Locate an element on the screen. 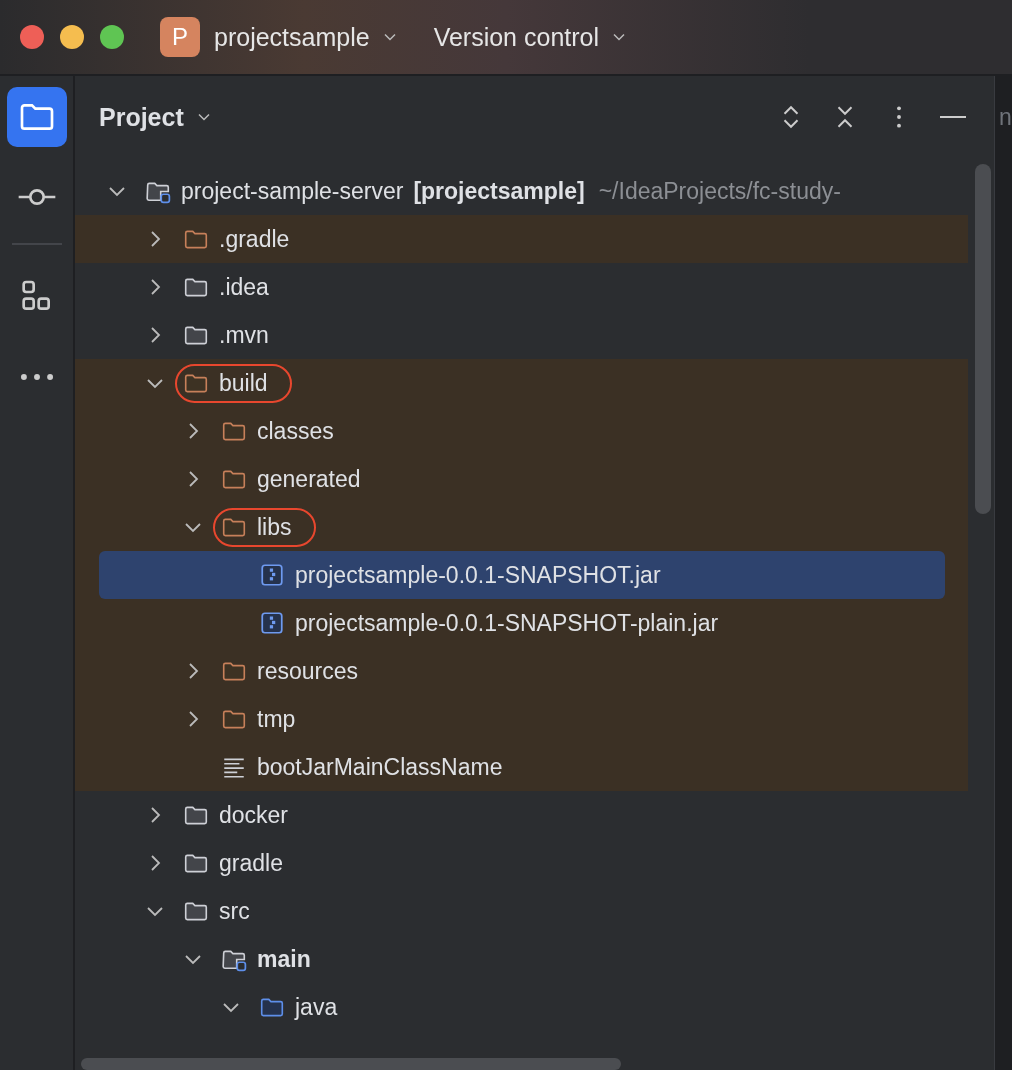 The height and width of the screenshot is (1070, 1012). module-name: [projectsample] is located at coordinates (499, 191).